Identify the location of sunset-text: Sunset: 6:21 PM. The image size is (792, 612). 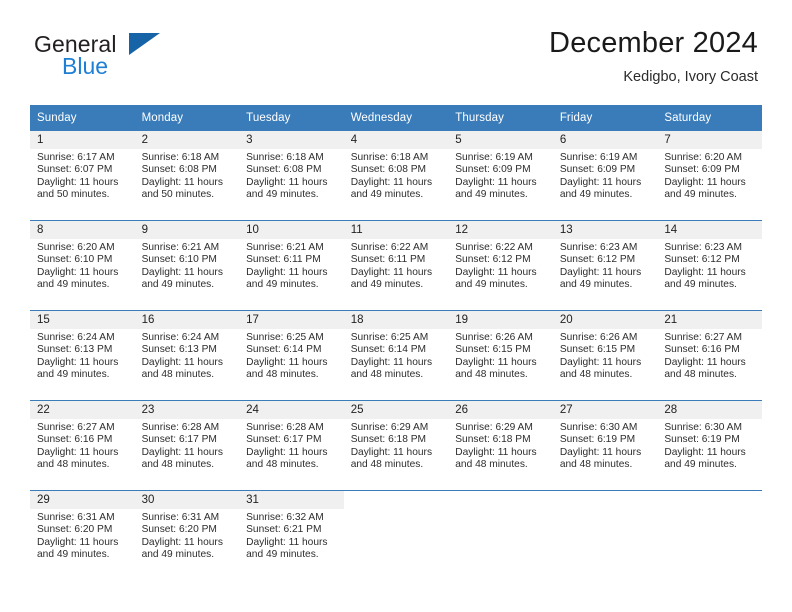
(284, 530).